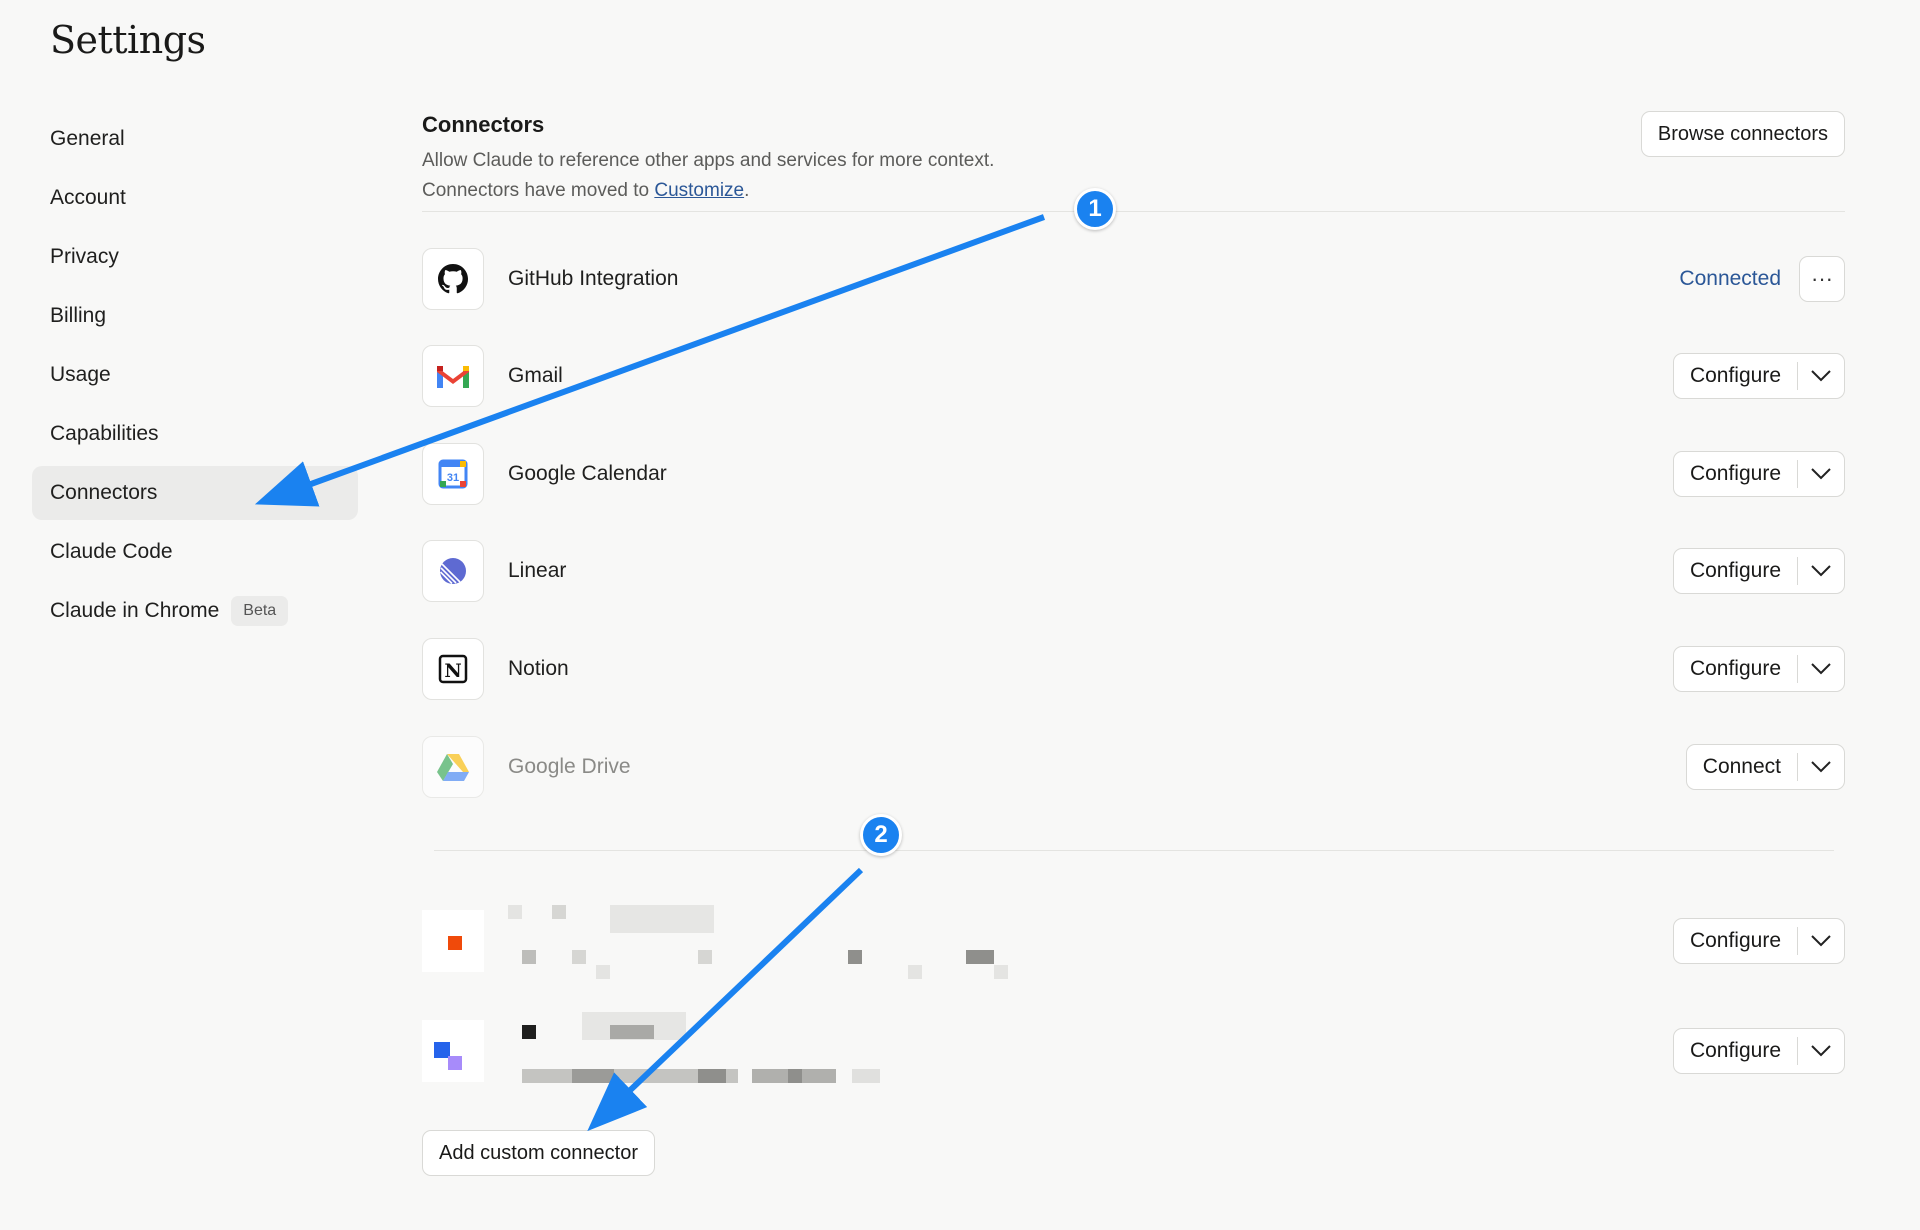 This screenshot has width=1920, height=1230. I want to click on connector-name: Google Drive, so click(569, 766).